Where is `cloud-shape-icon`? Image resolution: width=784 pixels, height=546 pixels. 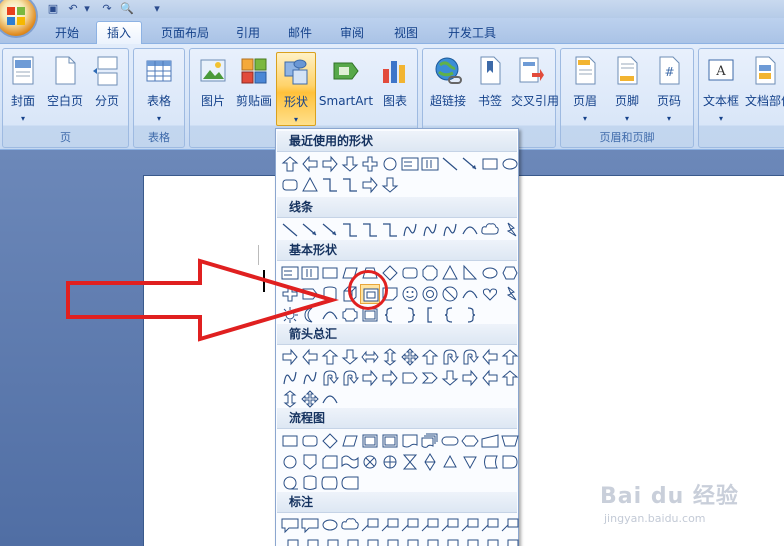 cloud-shape-icon is located at coordinates (350, 525).